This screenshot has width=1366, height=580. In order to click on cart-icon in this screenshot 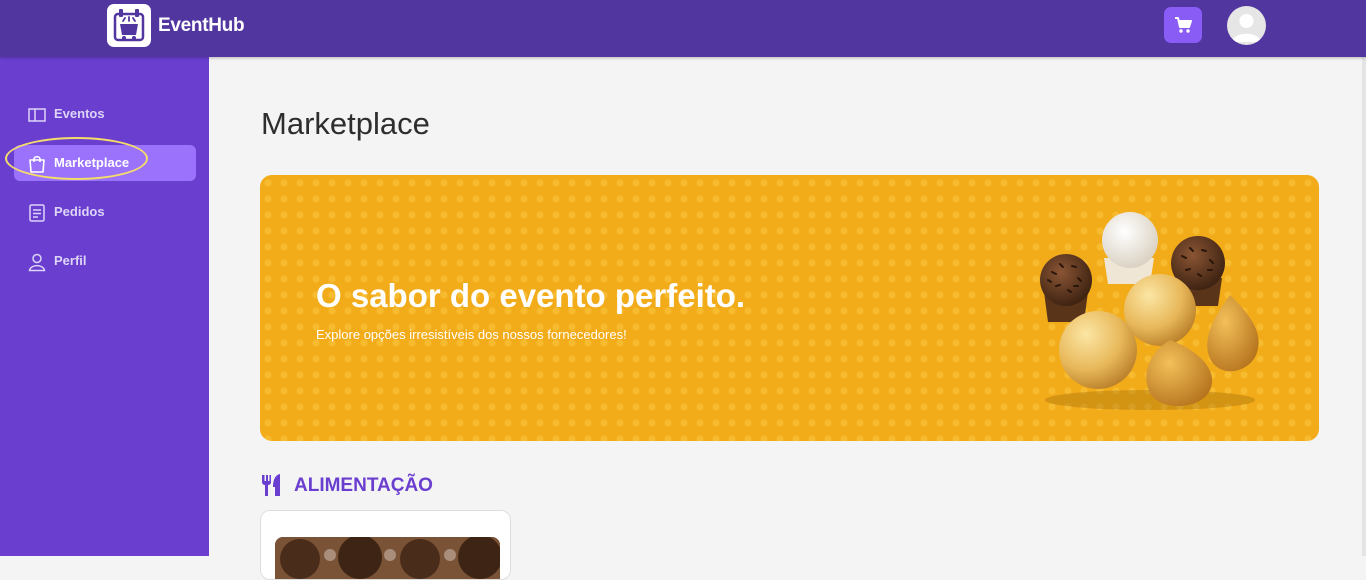, I will do `click(1183, 25)`.